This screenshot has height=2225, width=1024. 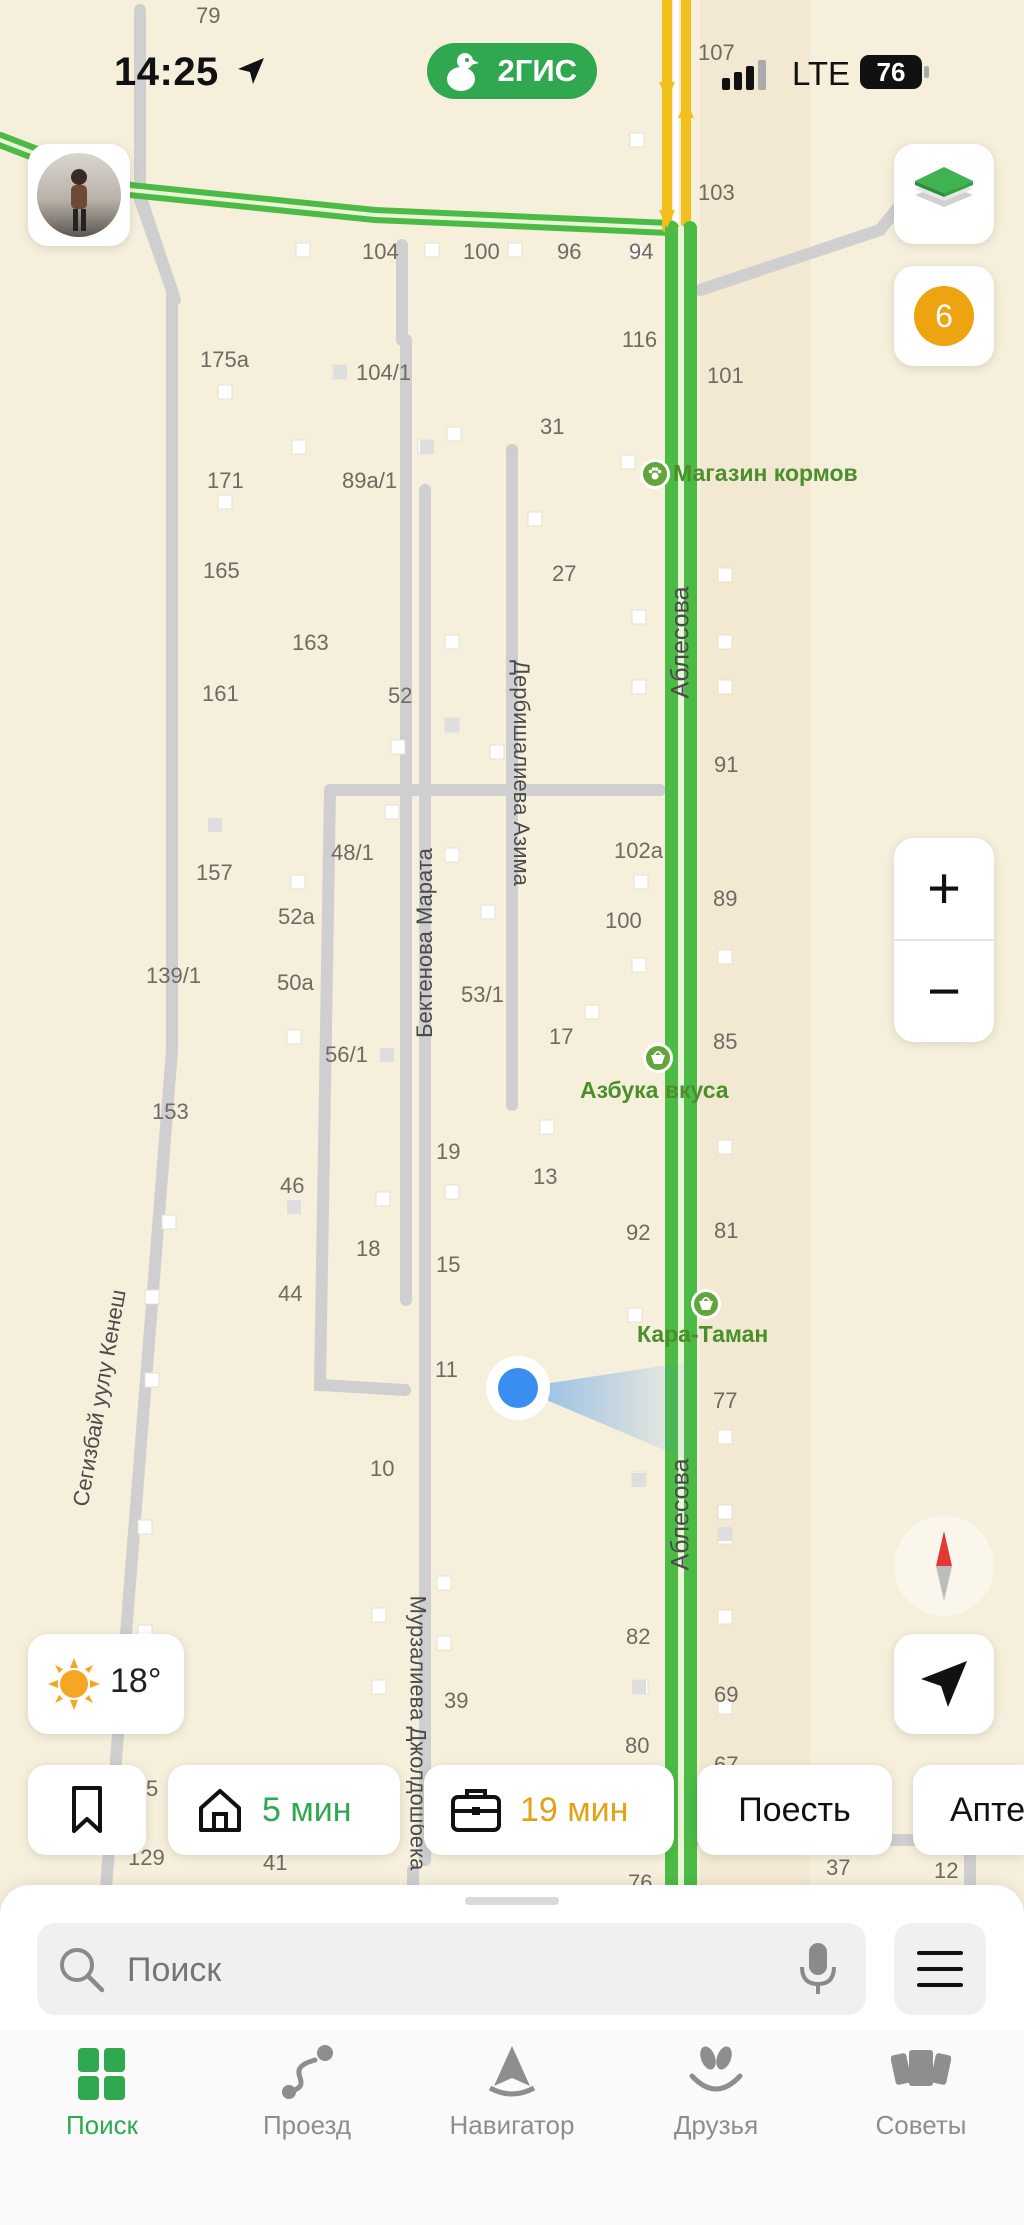 I want to click on house-number: 171, so click(x=225, y=480).